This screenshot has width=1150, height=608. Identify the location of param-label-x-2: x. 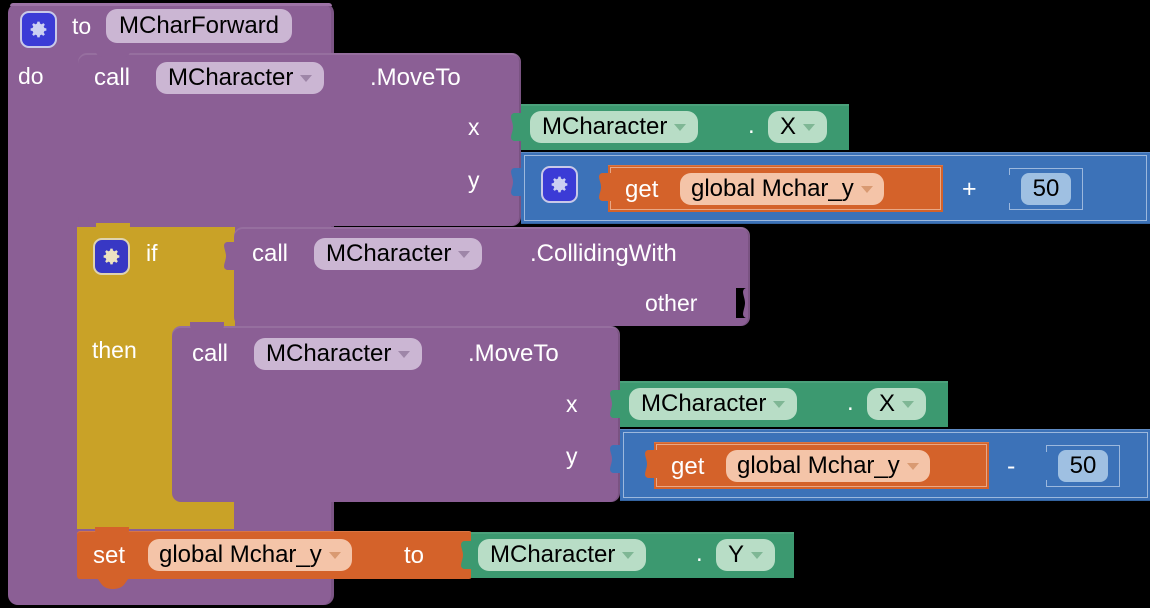
(572, 404).